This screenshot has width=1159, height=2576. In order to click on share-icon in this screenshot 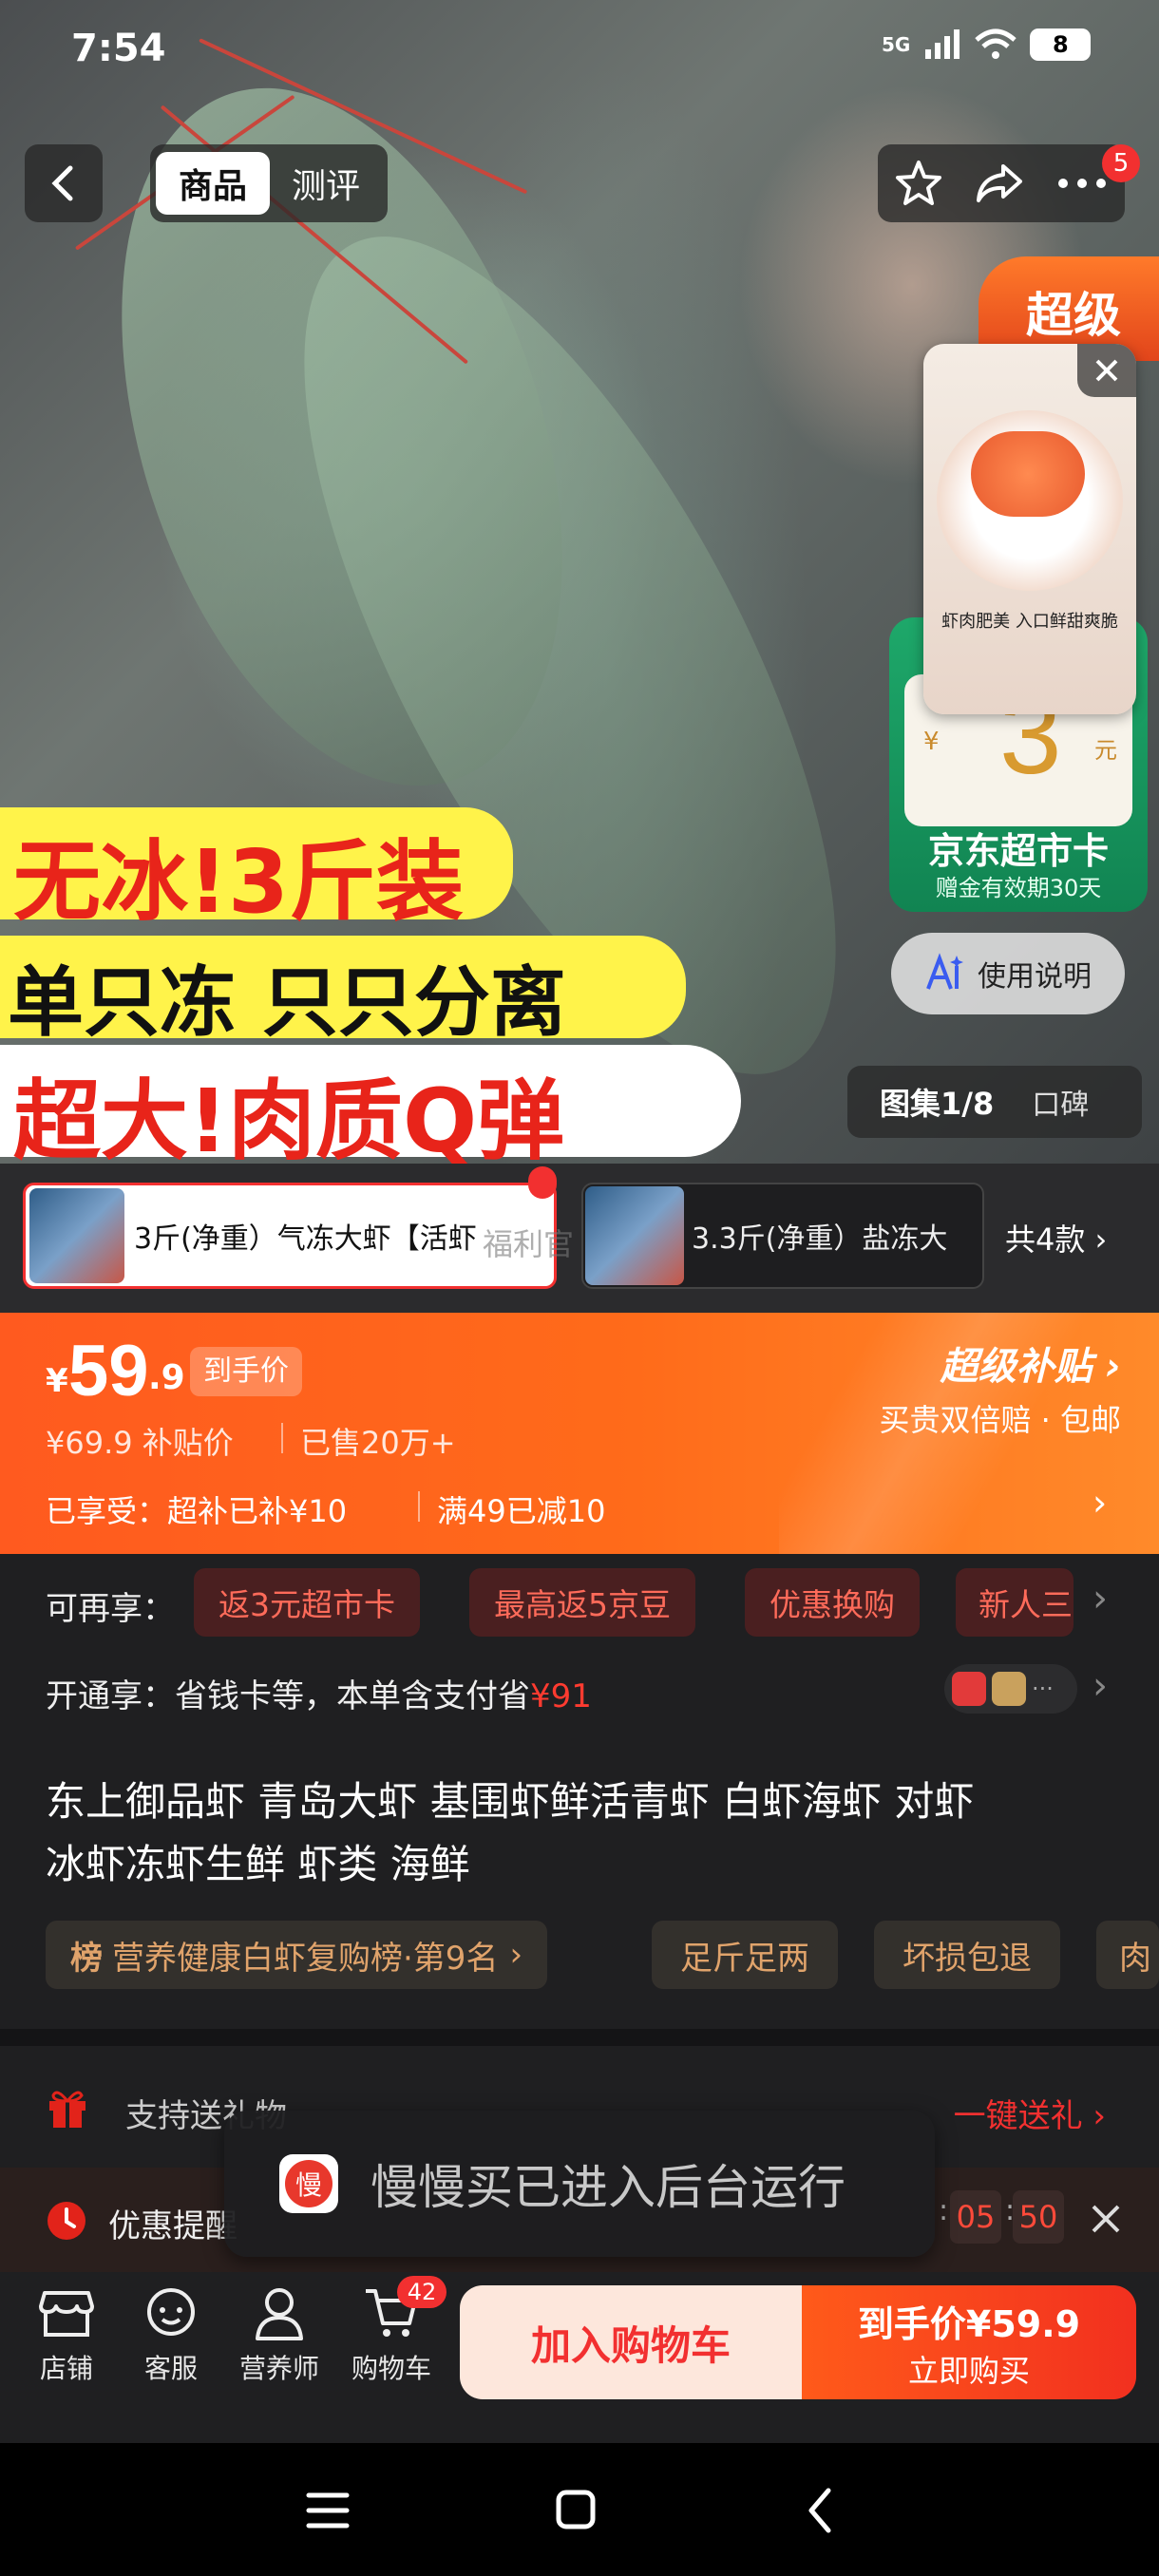, I will do `click(999, 183)`.